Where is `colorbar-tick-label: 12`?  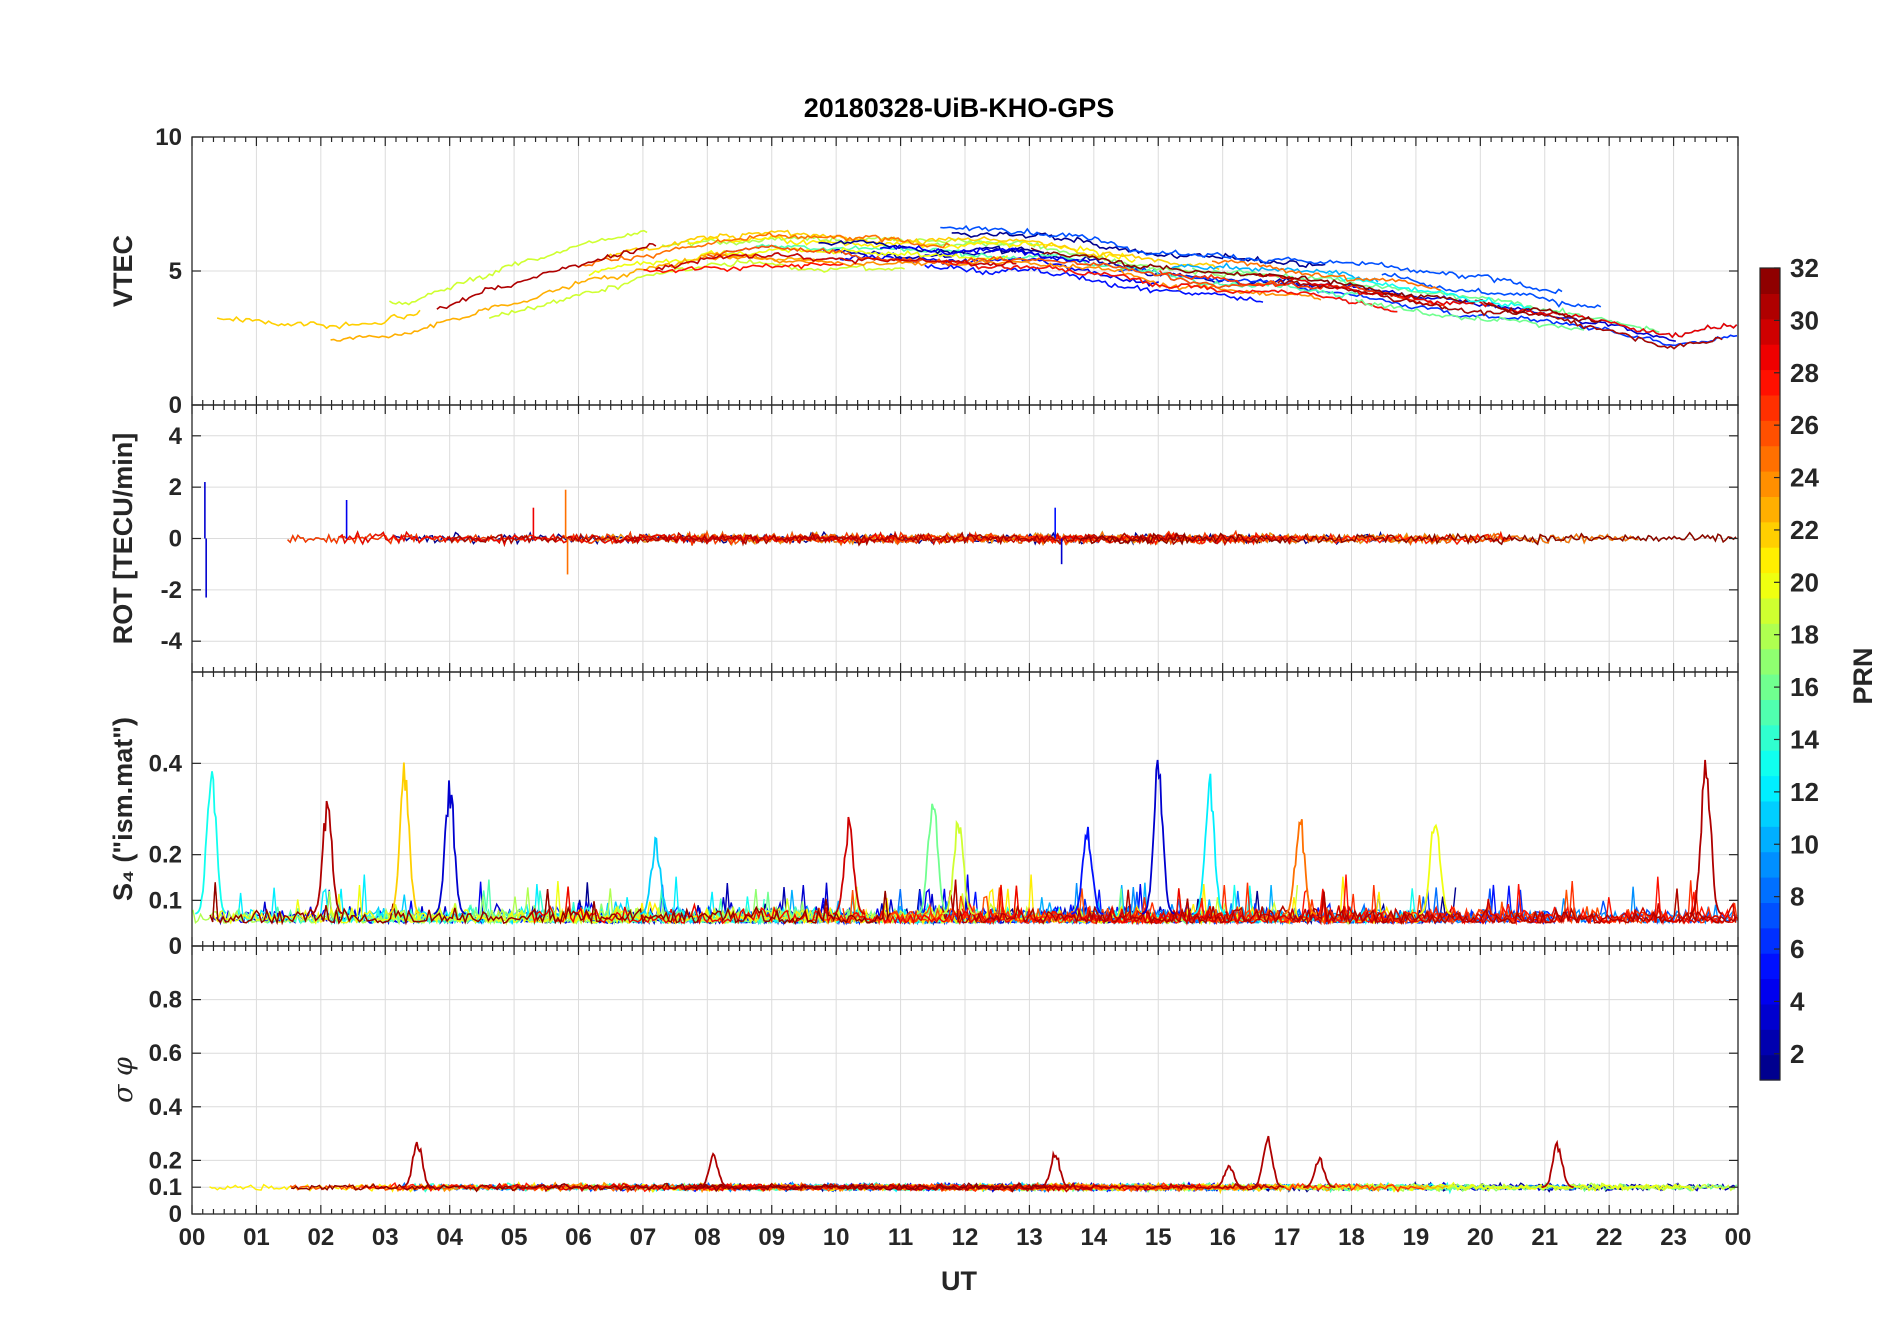
colorbar-tick-label: 12 is located at coordinates (1804, 792).